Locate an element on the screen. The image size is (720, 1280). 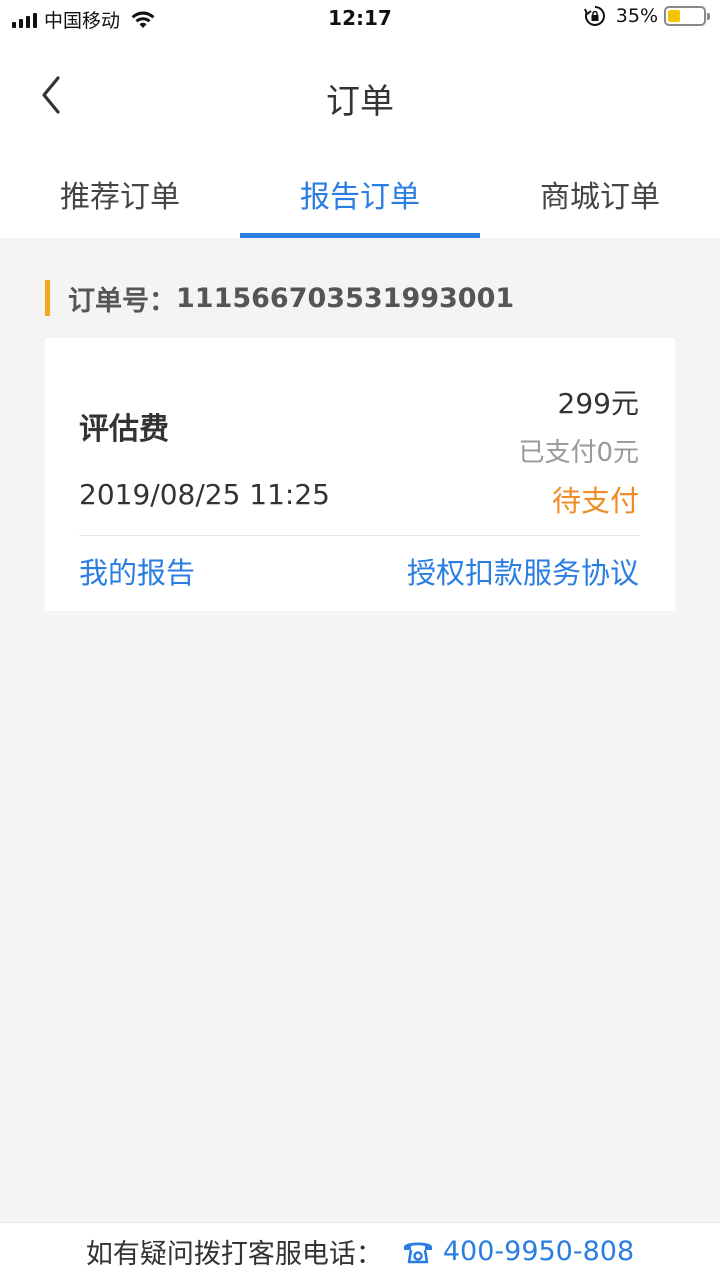
nav-bar: 订单 is located at coordinates (360, 96).